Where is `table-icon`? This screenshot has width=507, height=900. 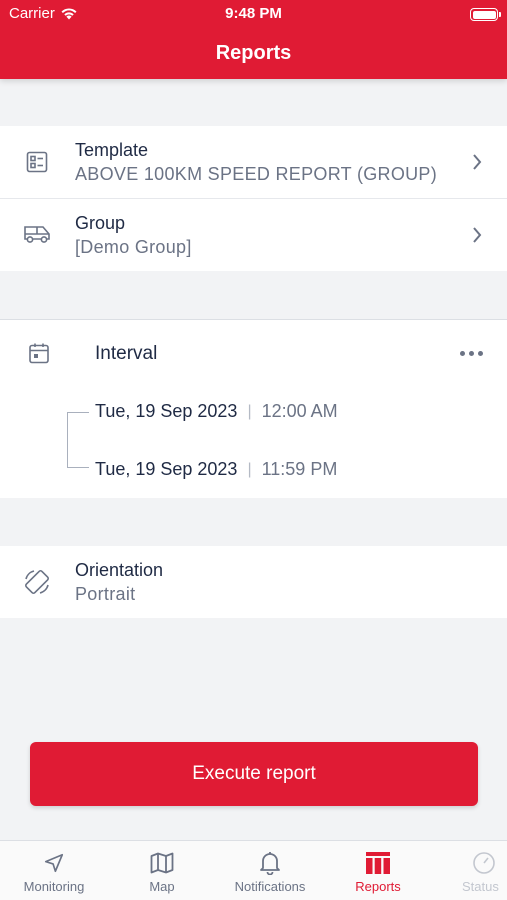
table-icon is located at coordinates (378, 863).